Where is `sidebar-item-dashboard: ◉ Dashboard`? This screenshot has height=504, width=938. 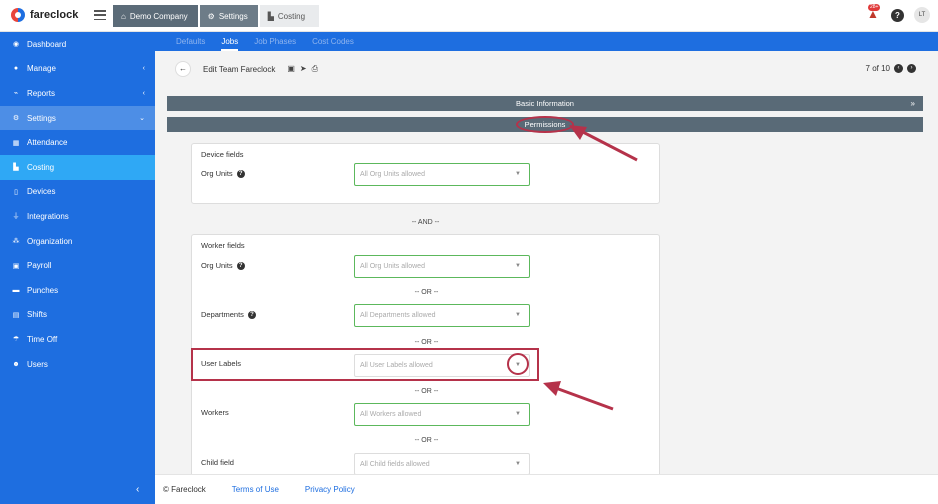
sidebar-item-dashboard: ◉ Dashboard is located at coordinates (77, 44).